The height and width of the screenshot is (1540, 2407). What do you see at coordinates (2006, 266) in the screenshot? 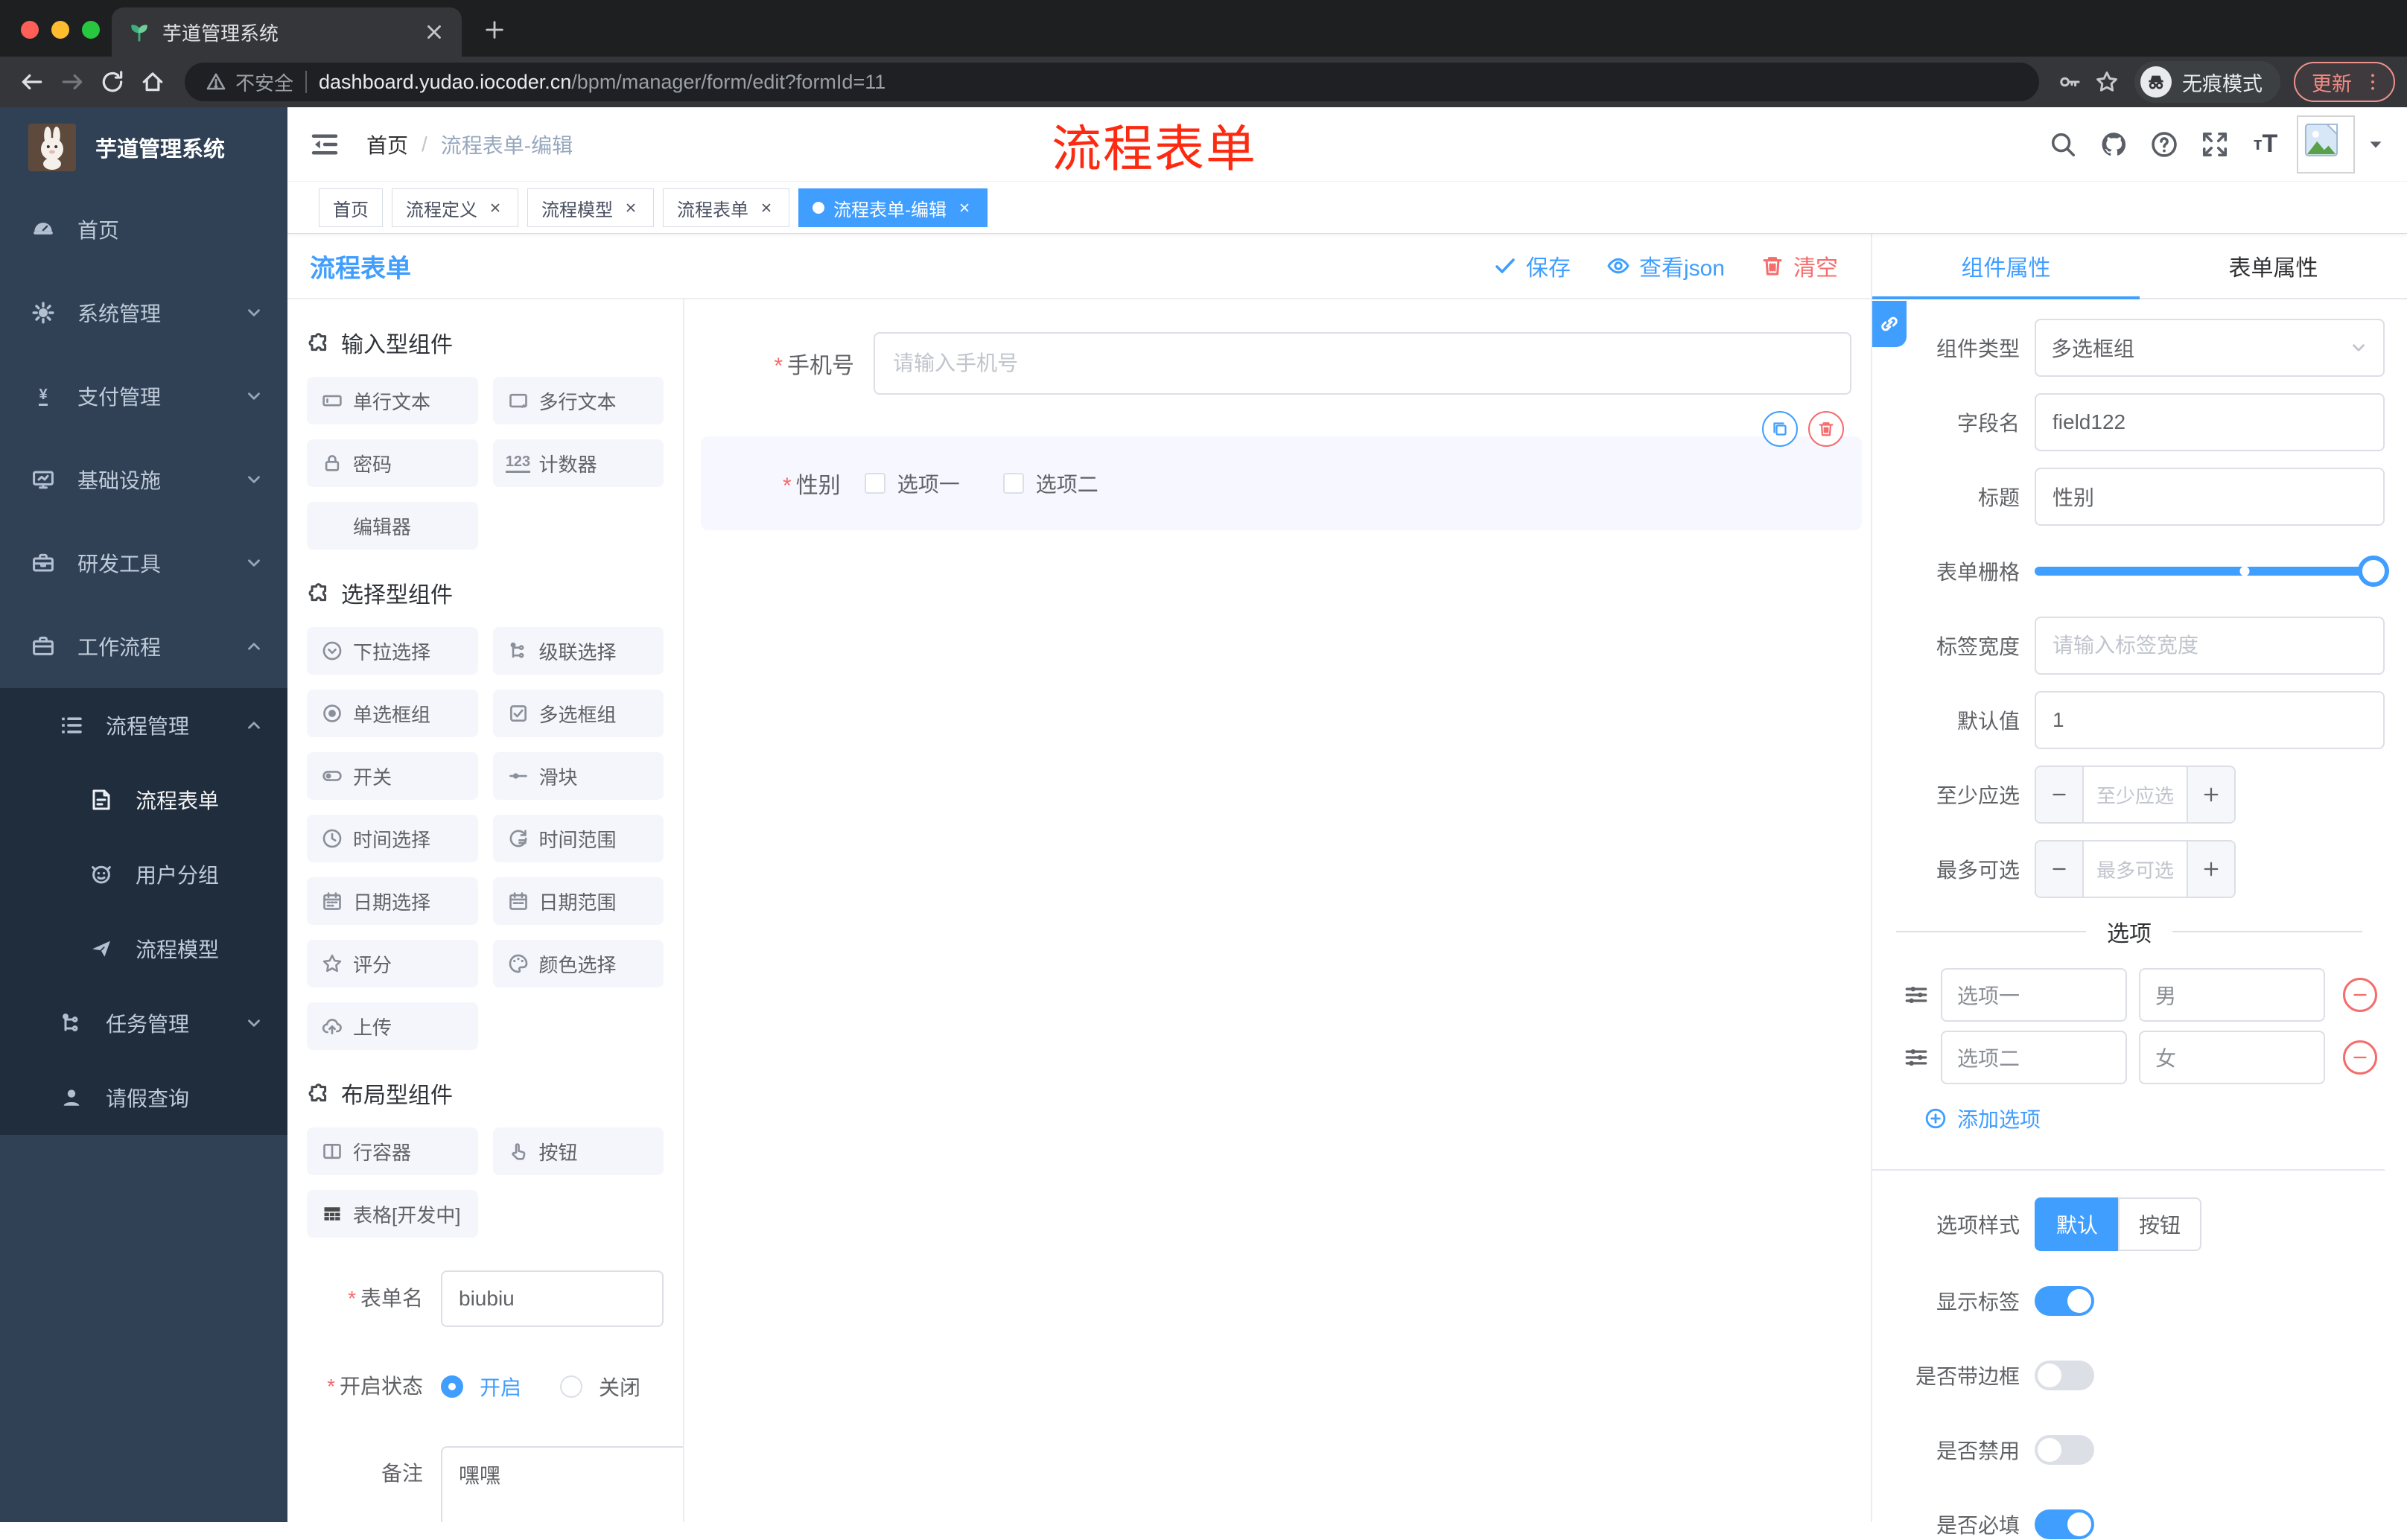
I see `tab-component-props: 组件属性` at bounding box center [2006, 266].